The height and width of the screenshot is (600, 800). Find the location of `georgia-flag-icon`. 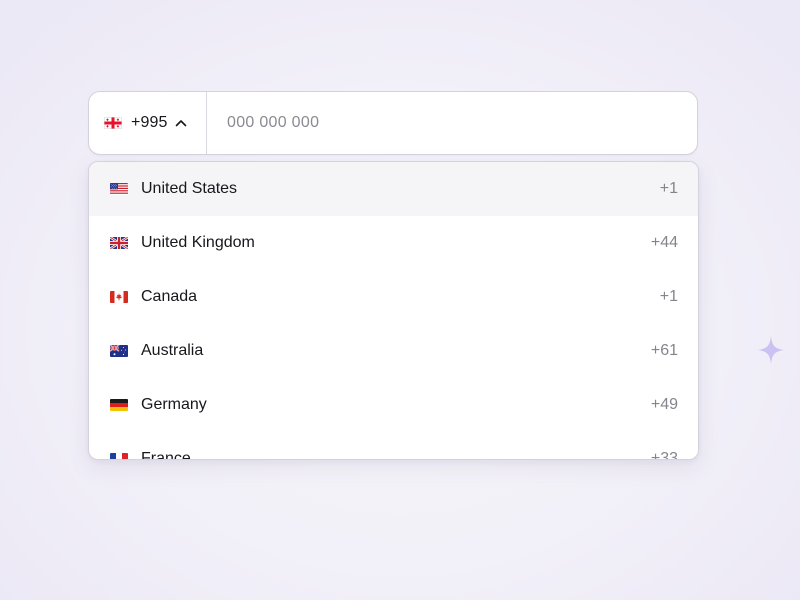

georgia-flag-icon is located at coordinates (113, 123).